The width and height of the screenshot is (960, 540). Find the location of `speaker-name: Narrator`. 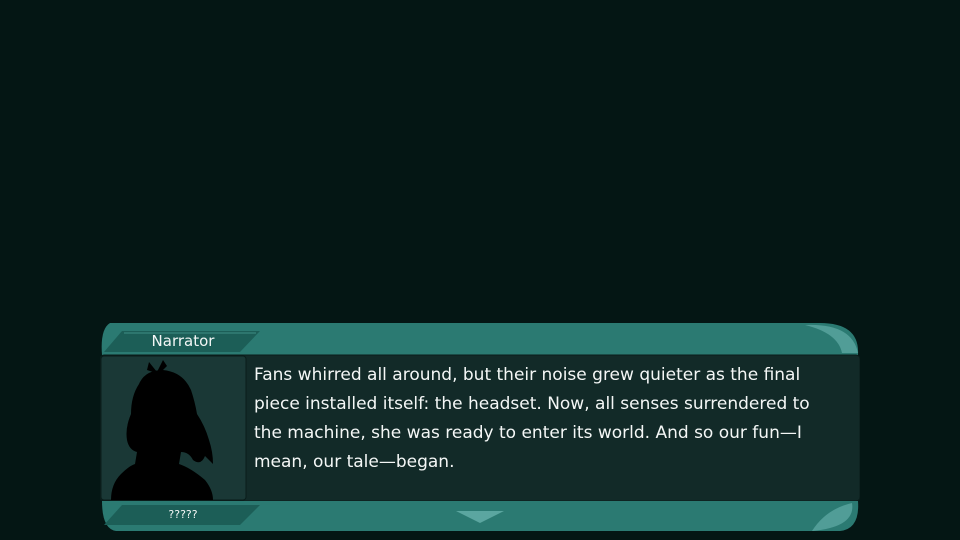

speaker-name: Narrator is located at coordinates (183, 341).